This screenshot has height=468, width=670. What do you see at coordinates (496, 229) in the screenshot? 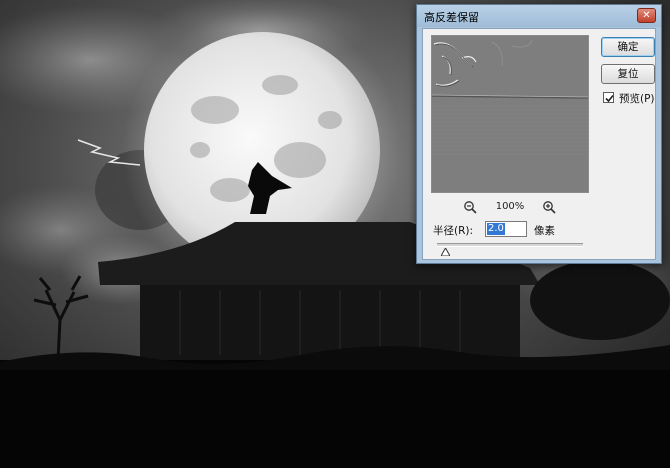
I see `radius-value: 2.0` at bounding box center [496, 229].